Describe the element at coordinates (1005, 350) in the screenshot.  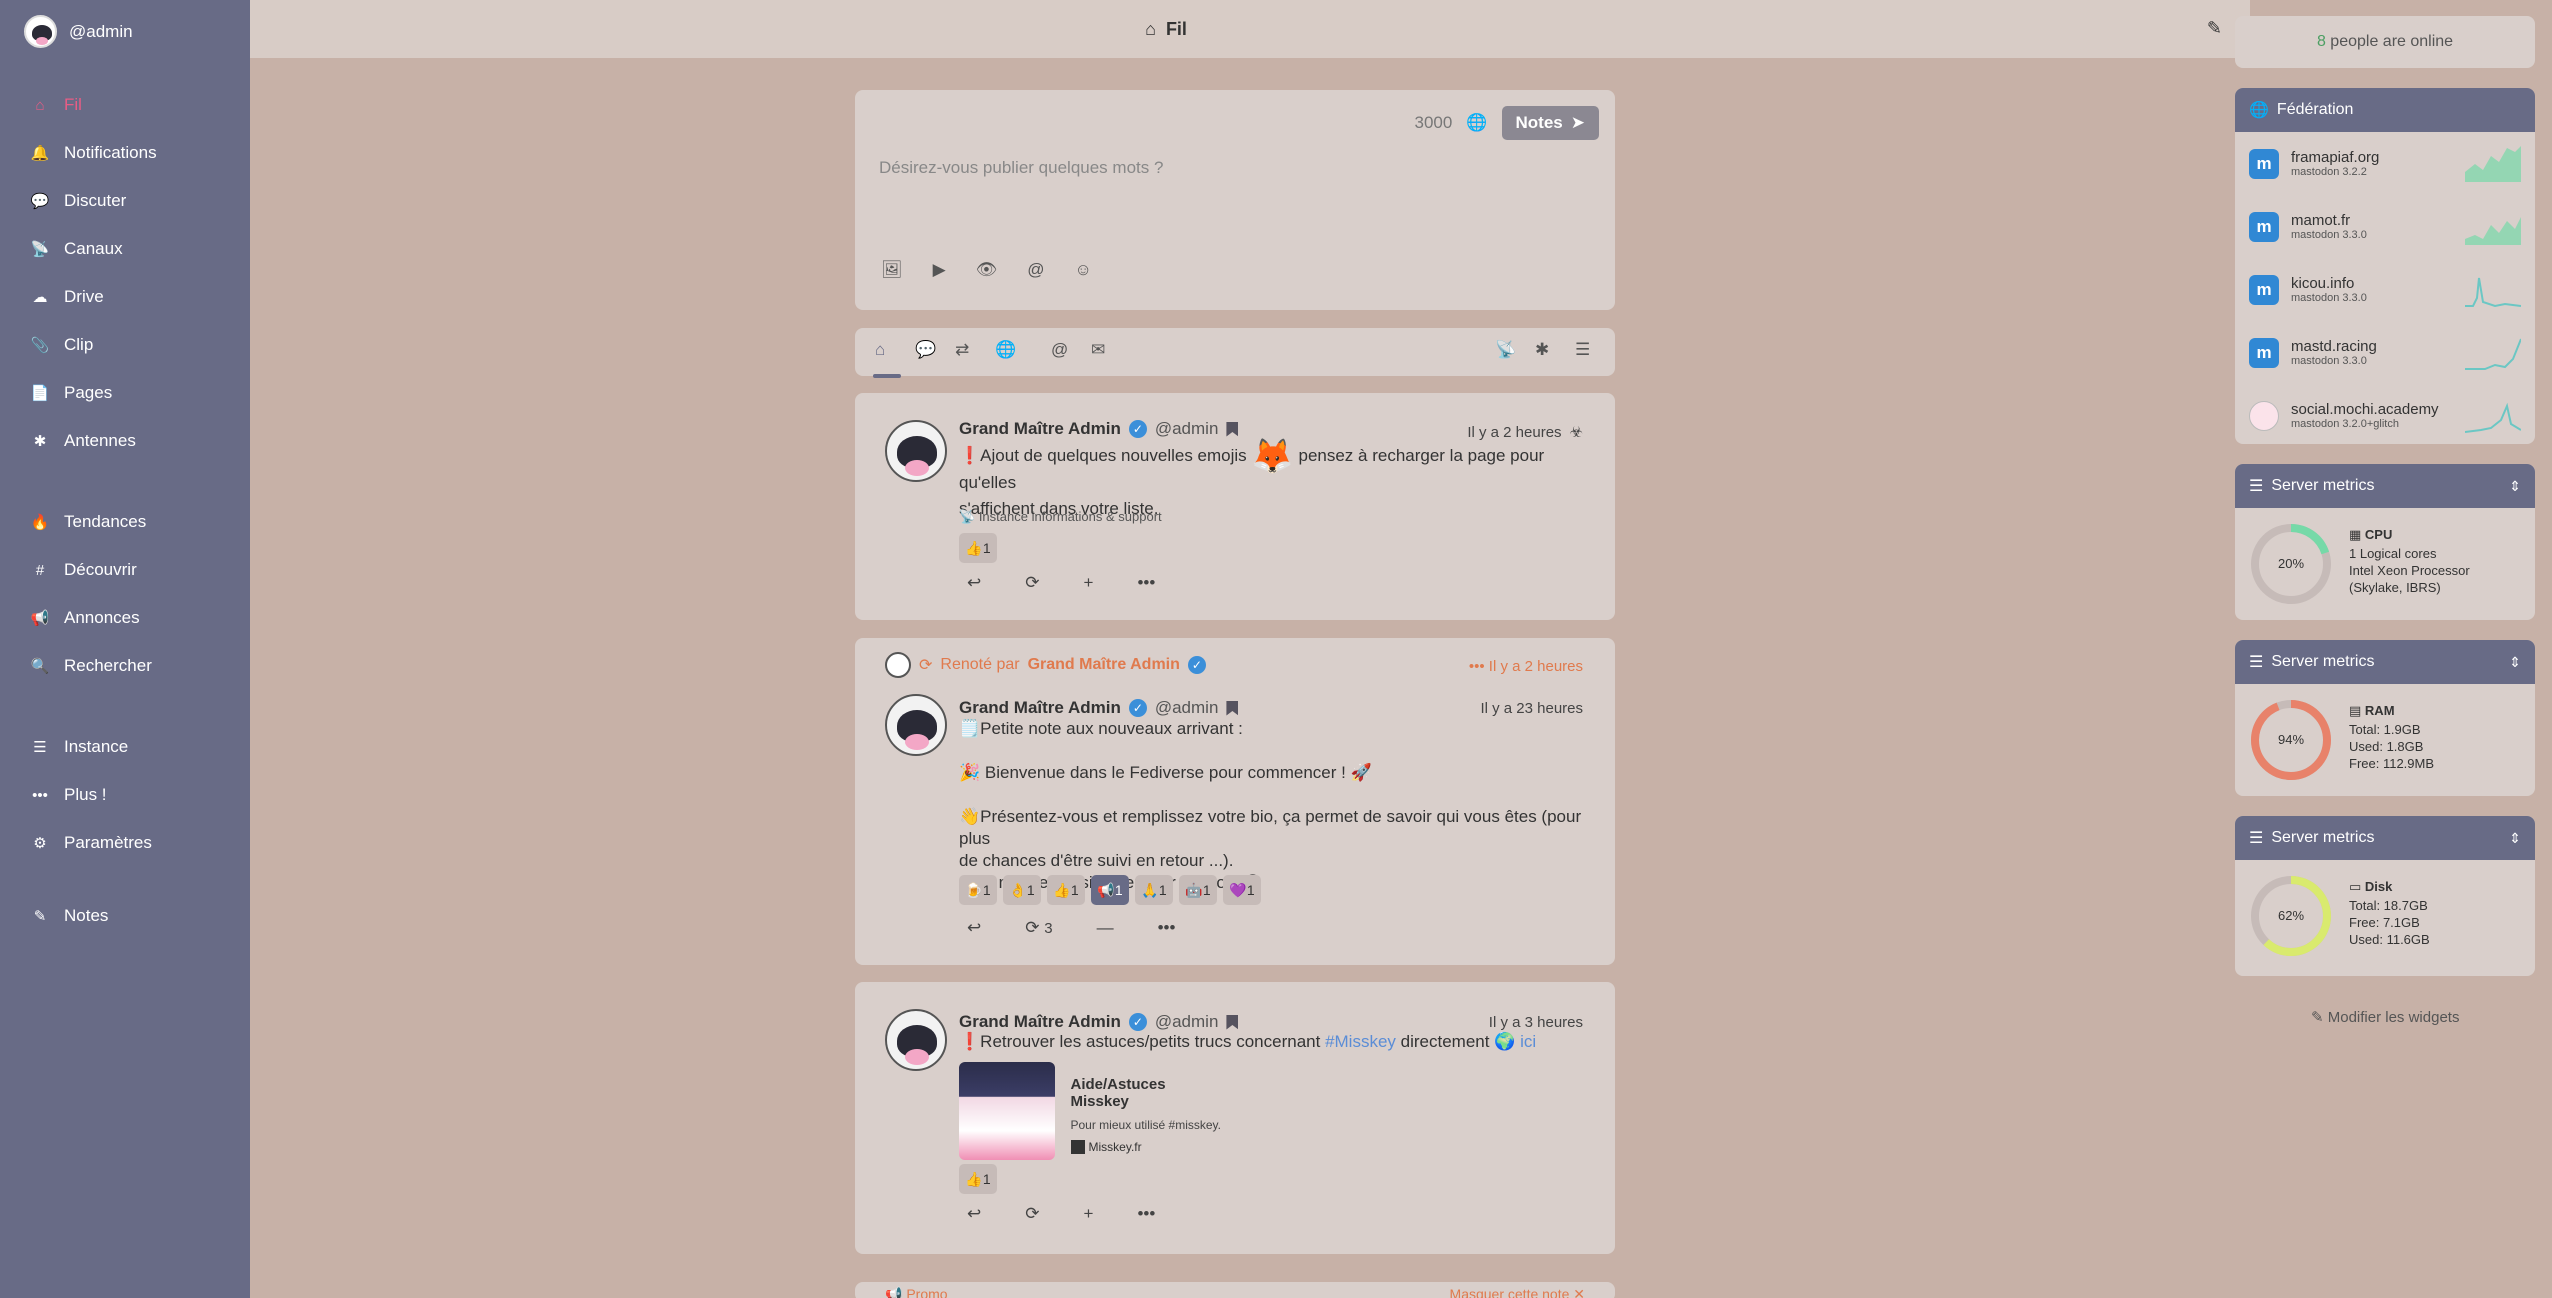
I see `tab-global: 🌐` at that location.